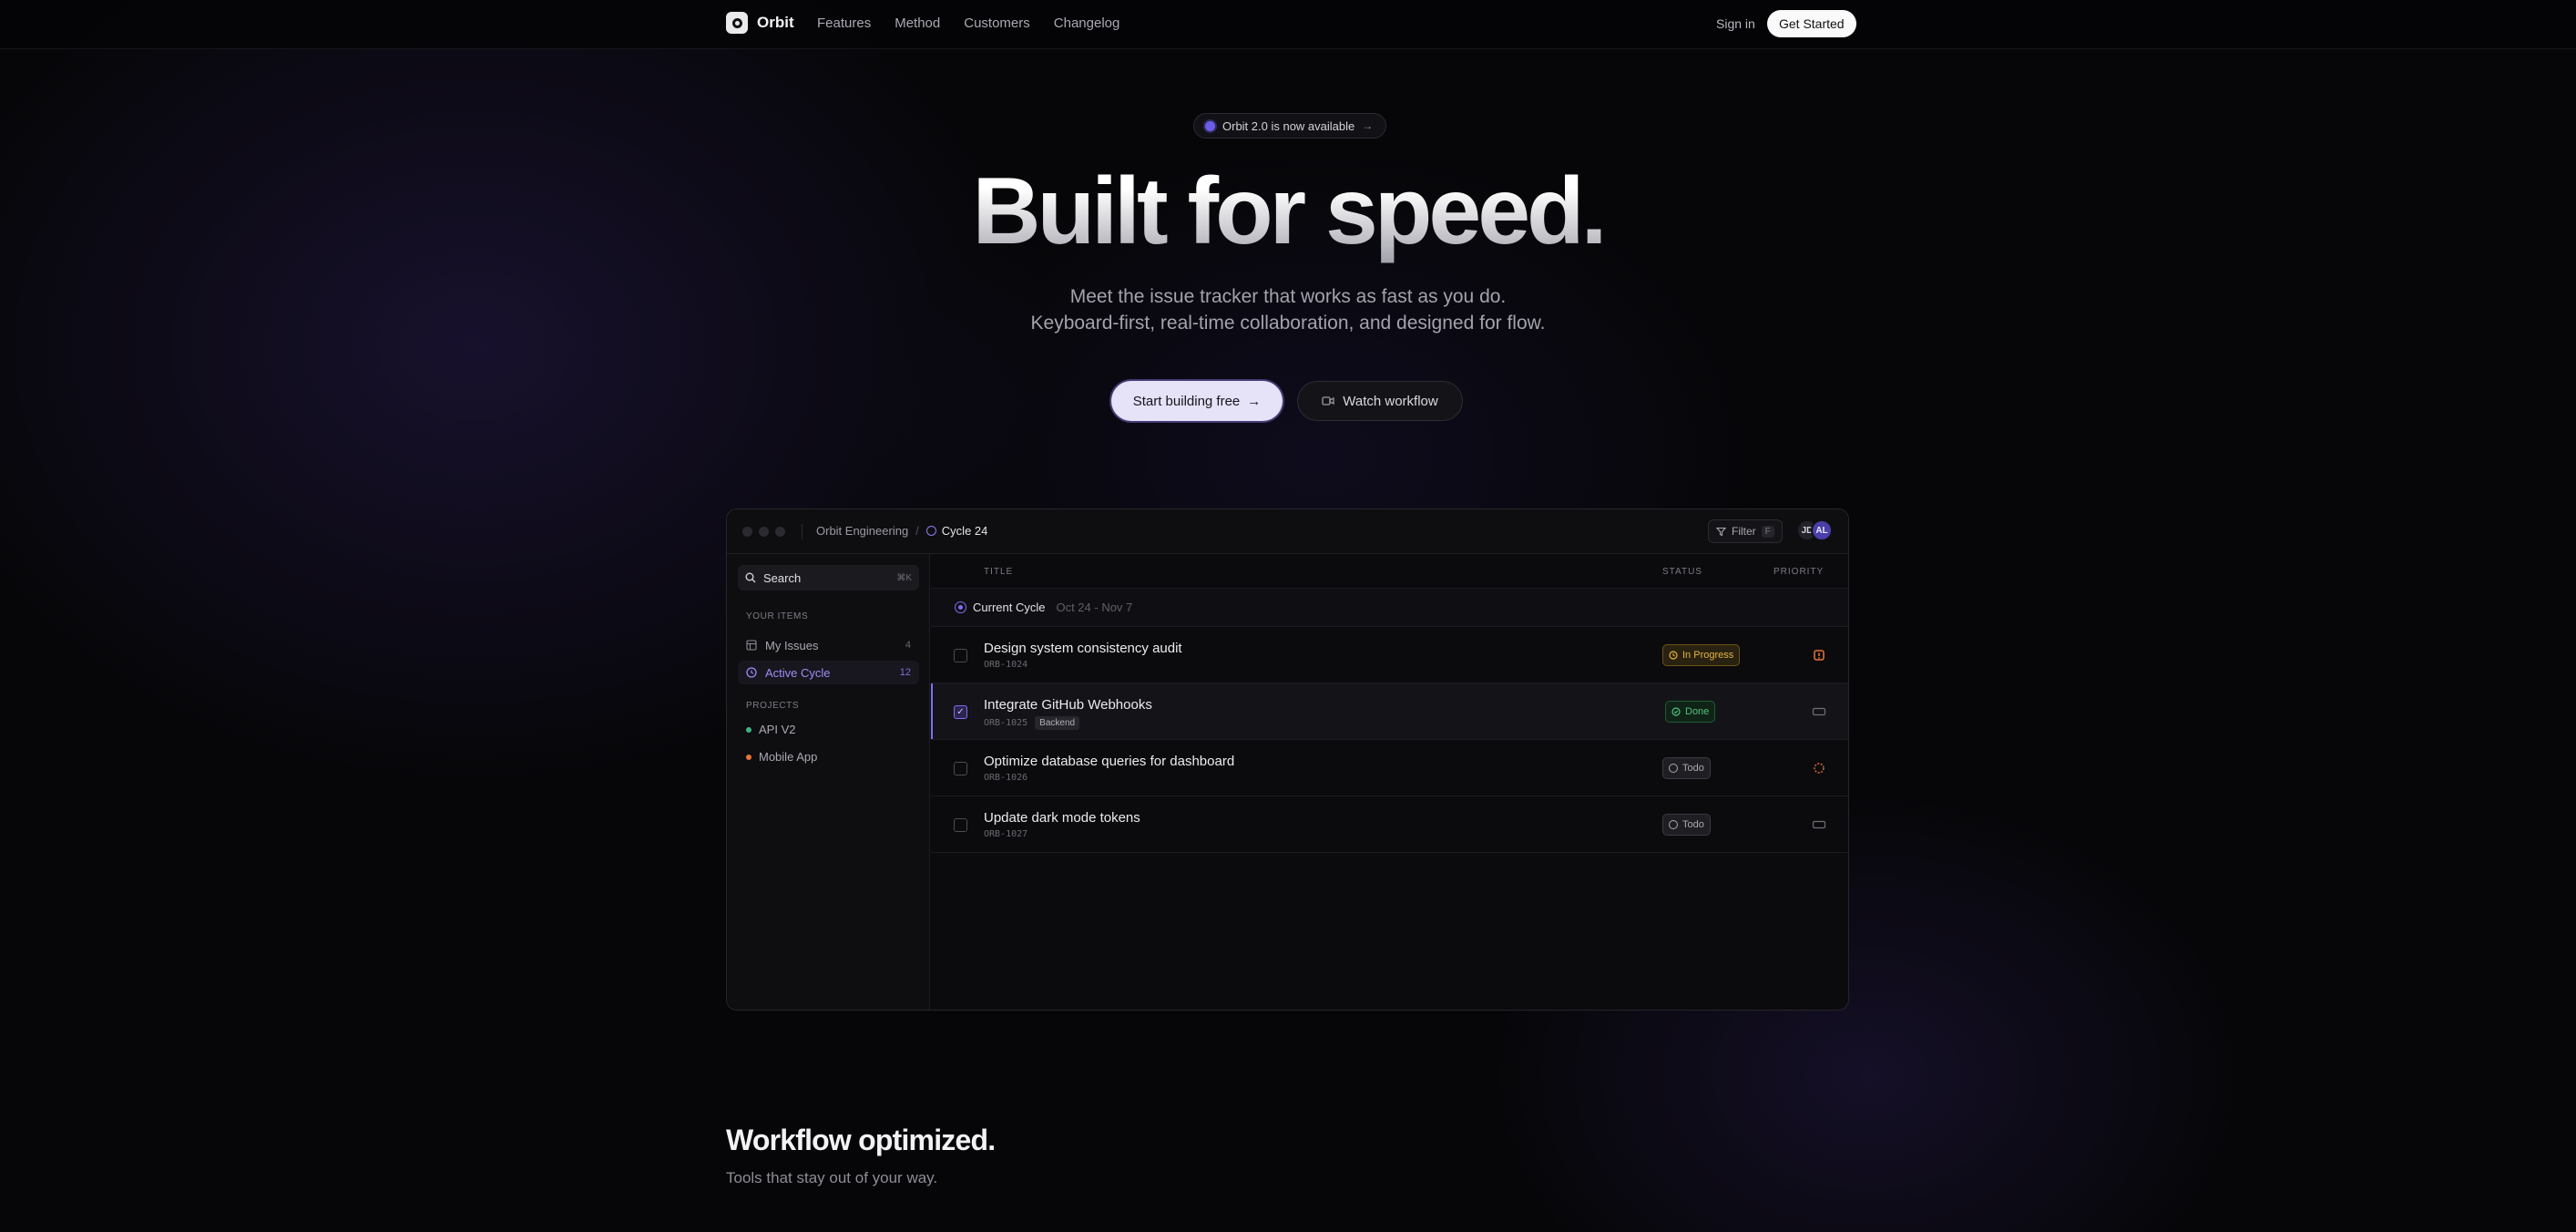 The width and height of the screenshot is (2576, 1232). Describe the element at coordinates (1389, 608) in the screenshot. I see `cycle-group-header: Current Cycle Oct 24 - Nov 7` at that location.